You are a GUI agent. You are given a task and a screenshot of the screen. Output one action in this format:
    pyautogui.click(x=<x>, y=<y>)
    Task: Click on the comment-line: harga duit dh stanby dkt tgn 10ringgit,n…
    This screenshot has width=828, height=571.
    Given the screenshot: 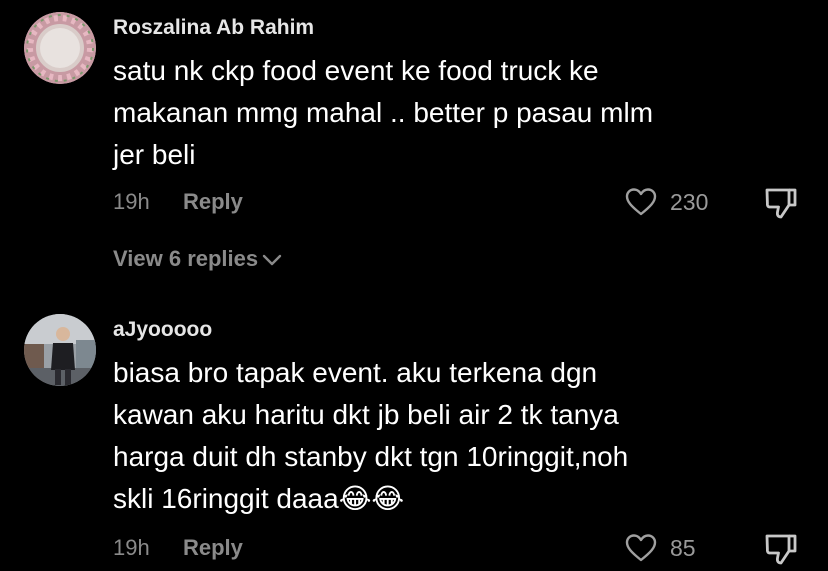 What is the action you would take?
    pyautogui.click(x=371, y=456)
    